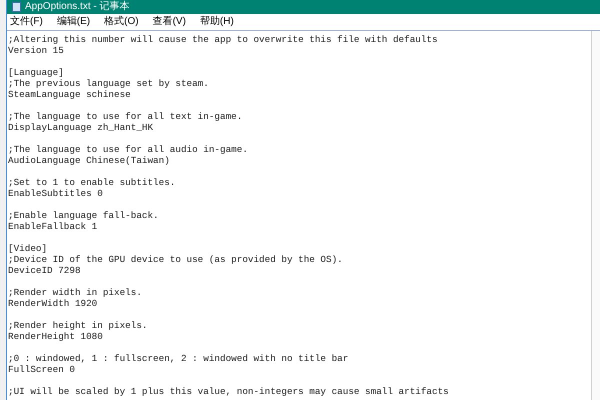  Describe the element at coordinates (83, 215) in the screenshot. I see `text-line: ;Enable language fall-back.` at that location.